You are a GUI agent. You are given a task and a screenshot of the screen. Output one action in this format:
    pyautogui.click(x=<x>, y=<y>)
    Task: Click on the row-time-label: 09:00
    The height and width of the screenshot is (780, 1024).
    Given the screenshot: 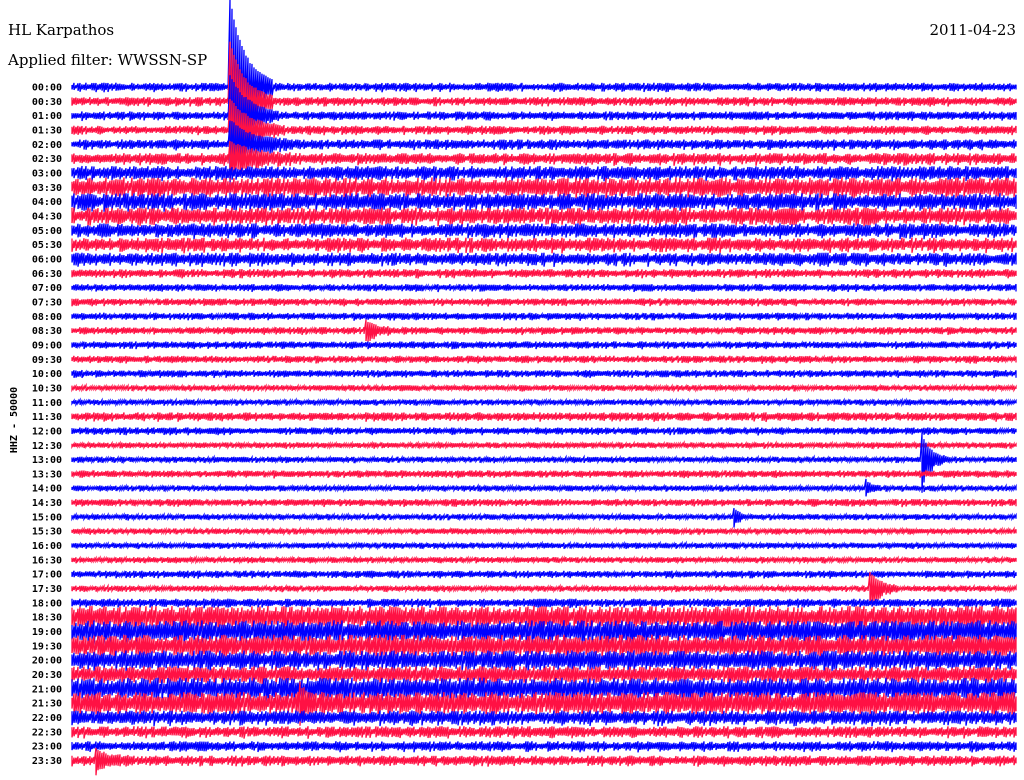 What is the action you would take?
    pyautogui.click(x=47, y=345)
    